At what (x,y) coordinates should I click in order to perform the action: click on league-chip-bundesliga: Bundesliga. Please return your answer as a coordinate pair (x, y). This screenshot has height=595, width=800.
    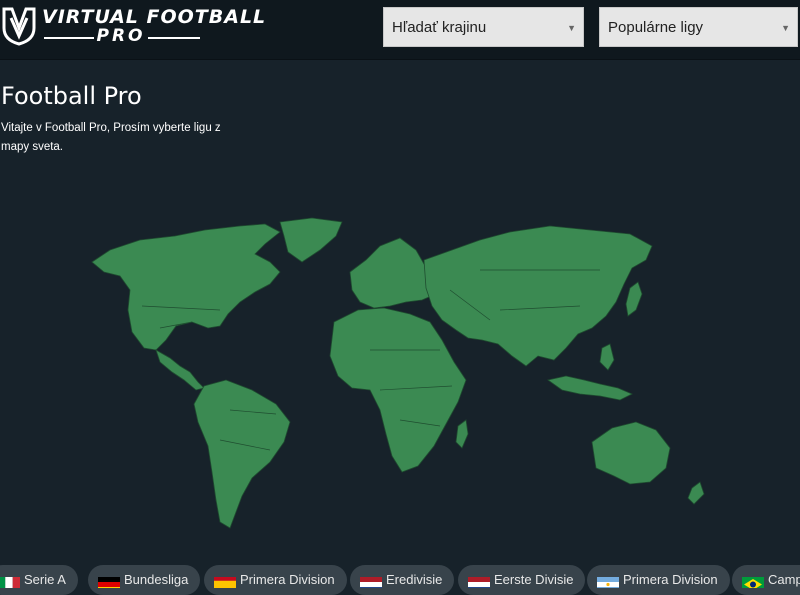
    Looking at the image, I should click on (144, 580).